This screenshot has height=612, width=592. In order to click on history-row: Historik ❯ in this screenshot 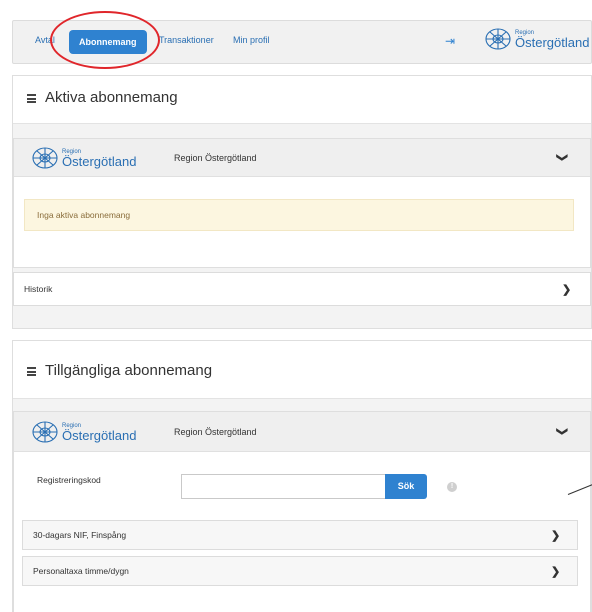, I will do `click(302, 289)`.